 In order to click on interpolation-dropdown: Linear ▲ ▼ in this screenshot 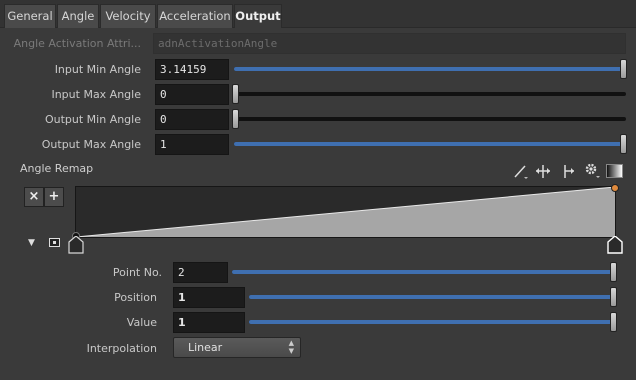, I will do `click(237, 347)`.